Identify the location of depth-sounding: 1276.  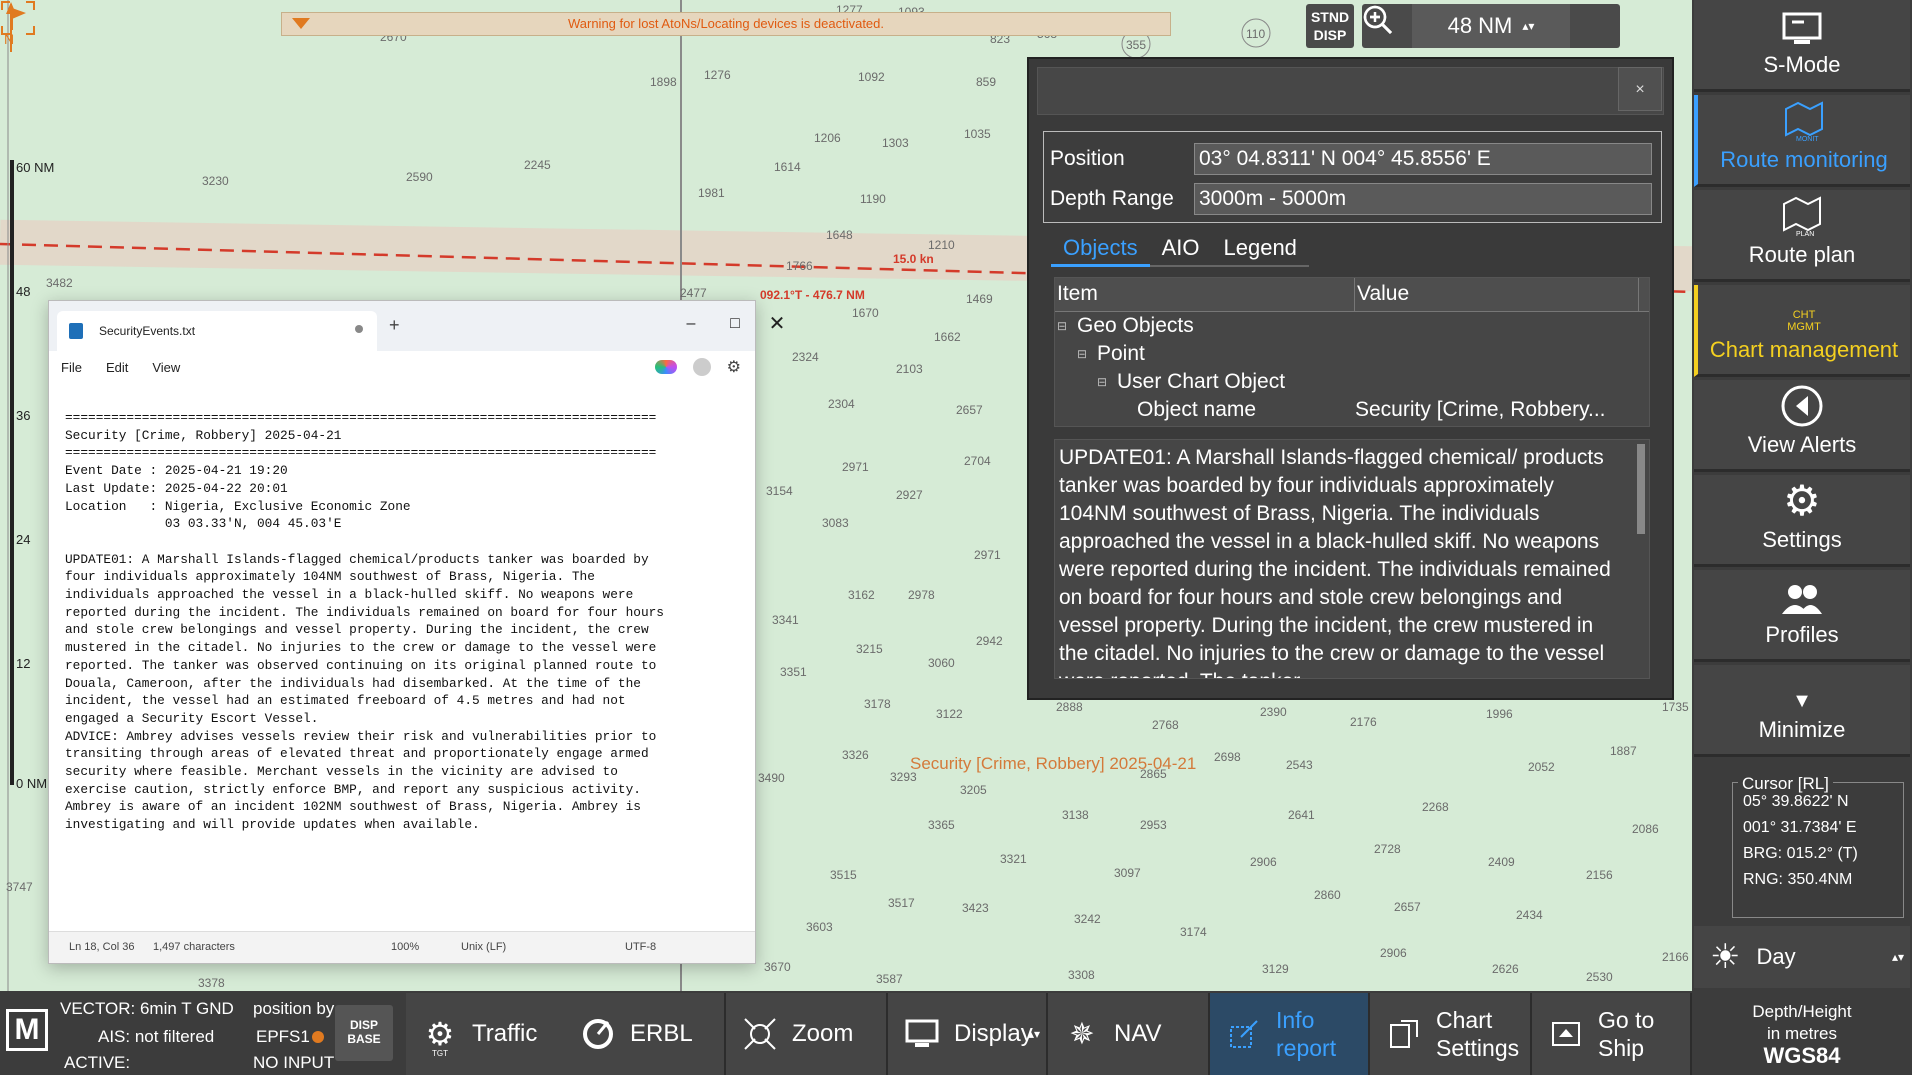
(717, 75).